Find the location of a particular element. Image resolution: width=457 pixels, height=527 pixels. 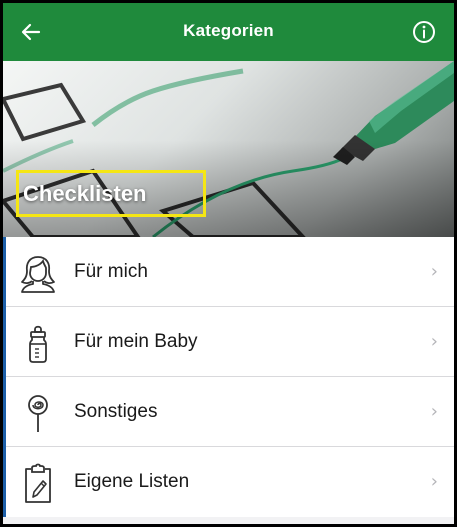

woman-face-icon is located at coordinates (38, 273).